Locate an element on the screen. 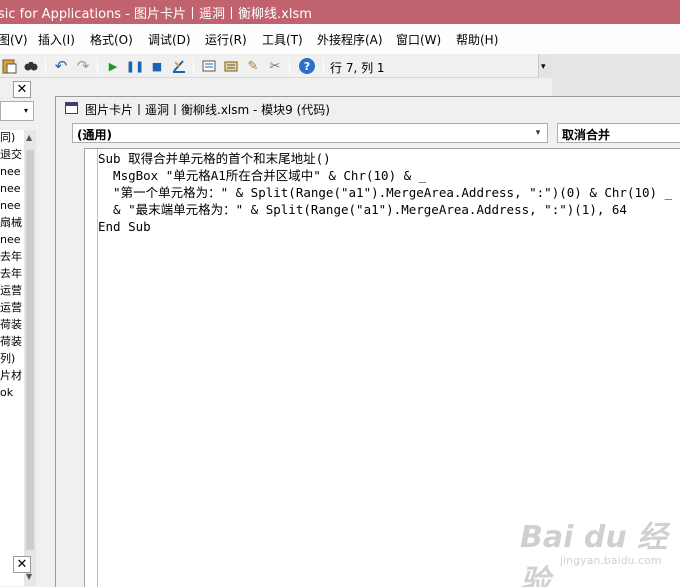 The width and height of the screenshot is (680, 587). watermark-brand: Bai du 经验 is located at coordinates (594, 553).